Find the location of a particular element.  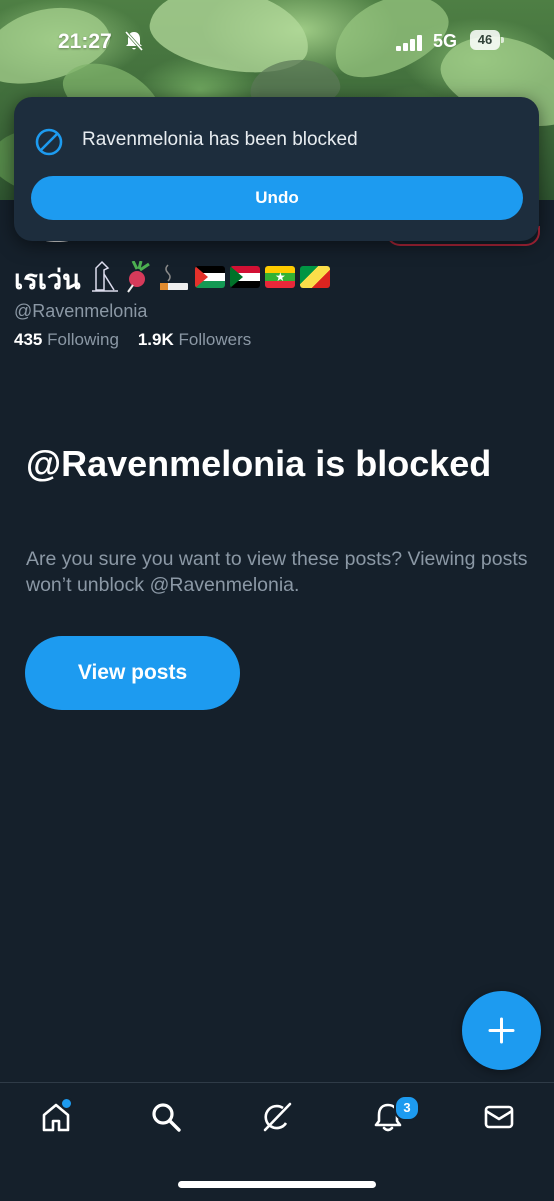

name-emojis: ★ is located at coordinates (210, 277).